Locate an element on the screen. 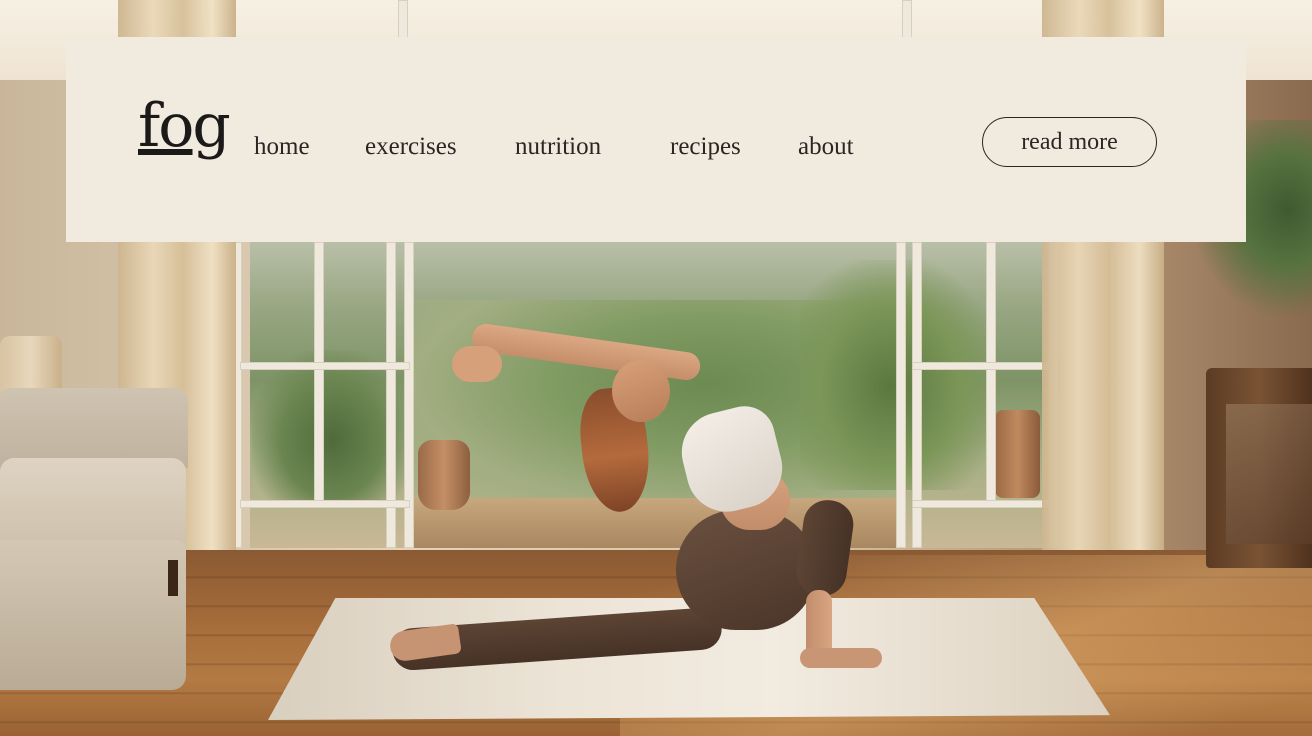 The width and height of the screenshot is (1312, 736). nav-link-nutrition: nutrition is located at coordinates (558, 147).